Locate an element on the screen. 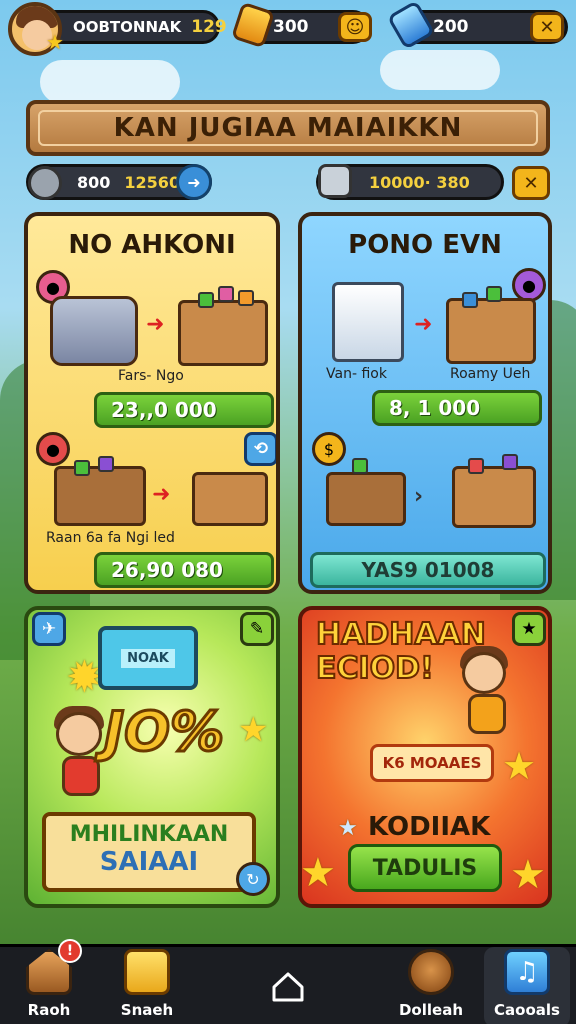 The width and height of the screenshot is (576, 1024). badge-text: ! is located at coordinates (70, 951).